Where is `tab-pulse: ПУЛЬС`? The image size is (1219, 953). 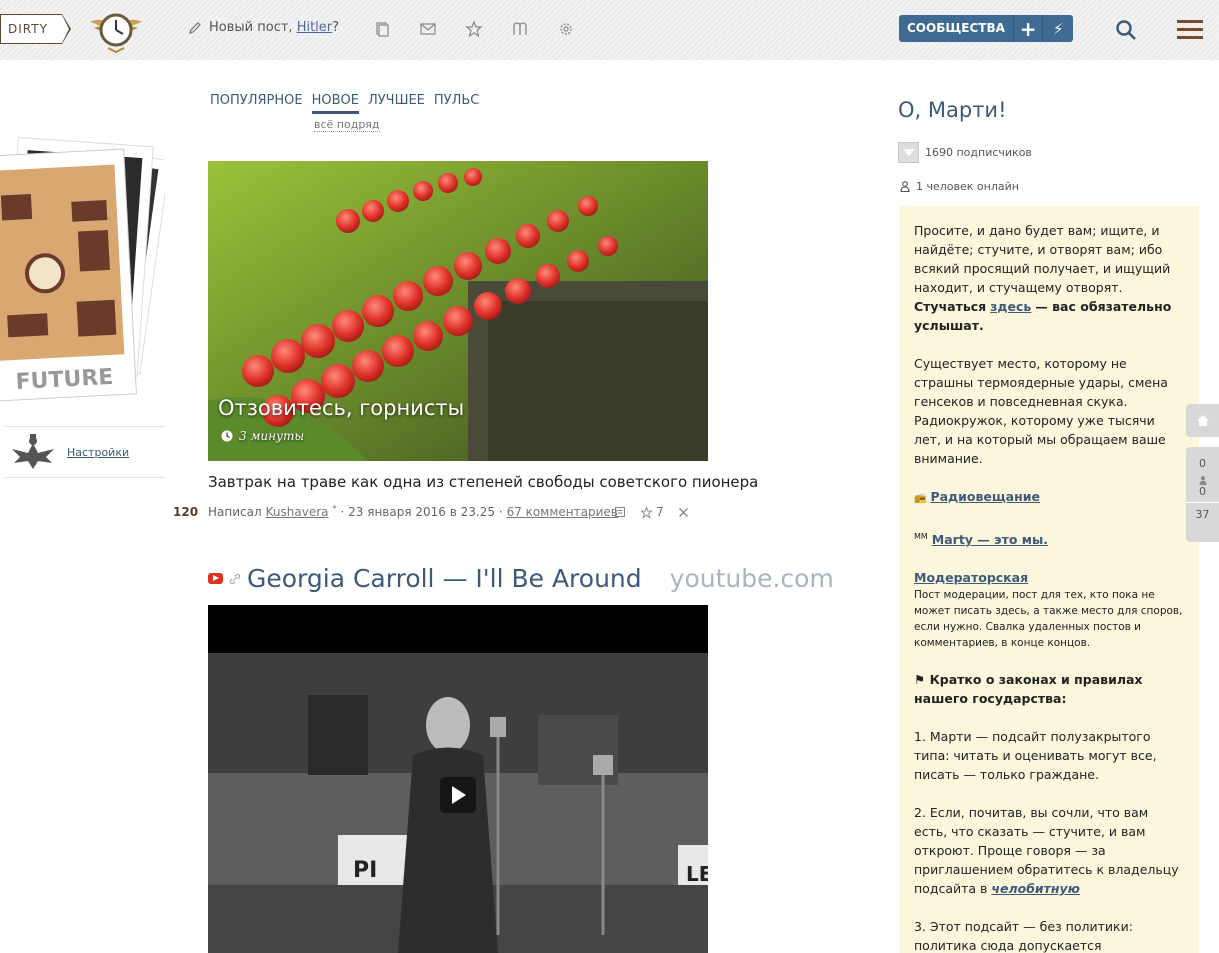
tab-pulse: ПУЛЬС is located at coordinates (456, 103).